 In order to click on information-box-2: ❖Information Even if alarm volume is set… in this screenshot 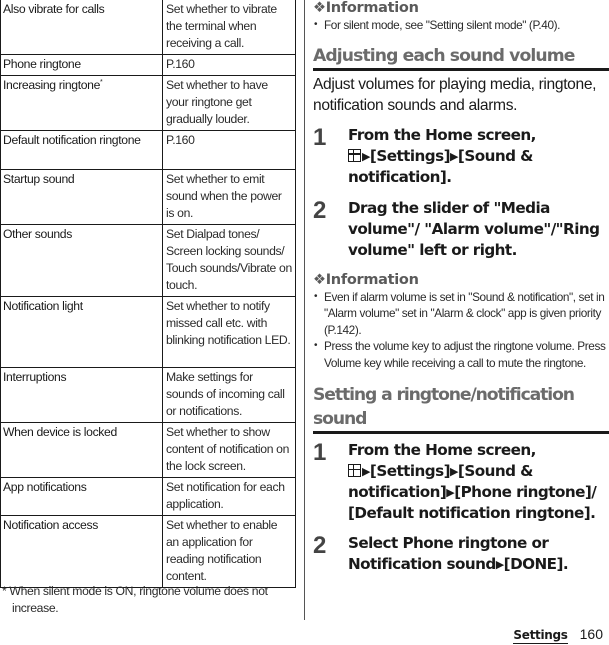, I will do `click(461, 321)`.